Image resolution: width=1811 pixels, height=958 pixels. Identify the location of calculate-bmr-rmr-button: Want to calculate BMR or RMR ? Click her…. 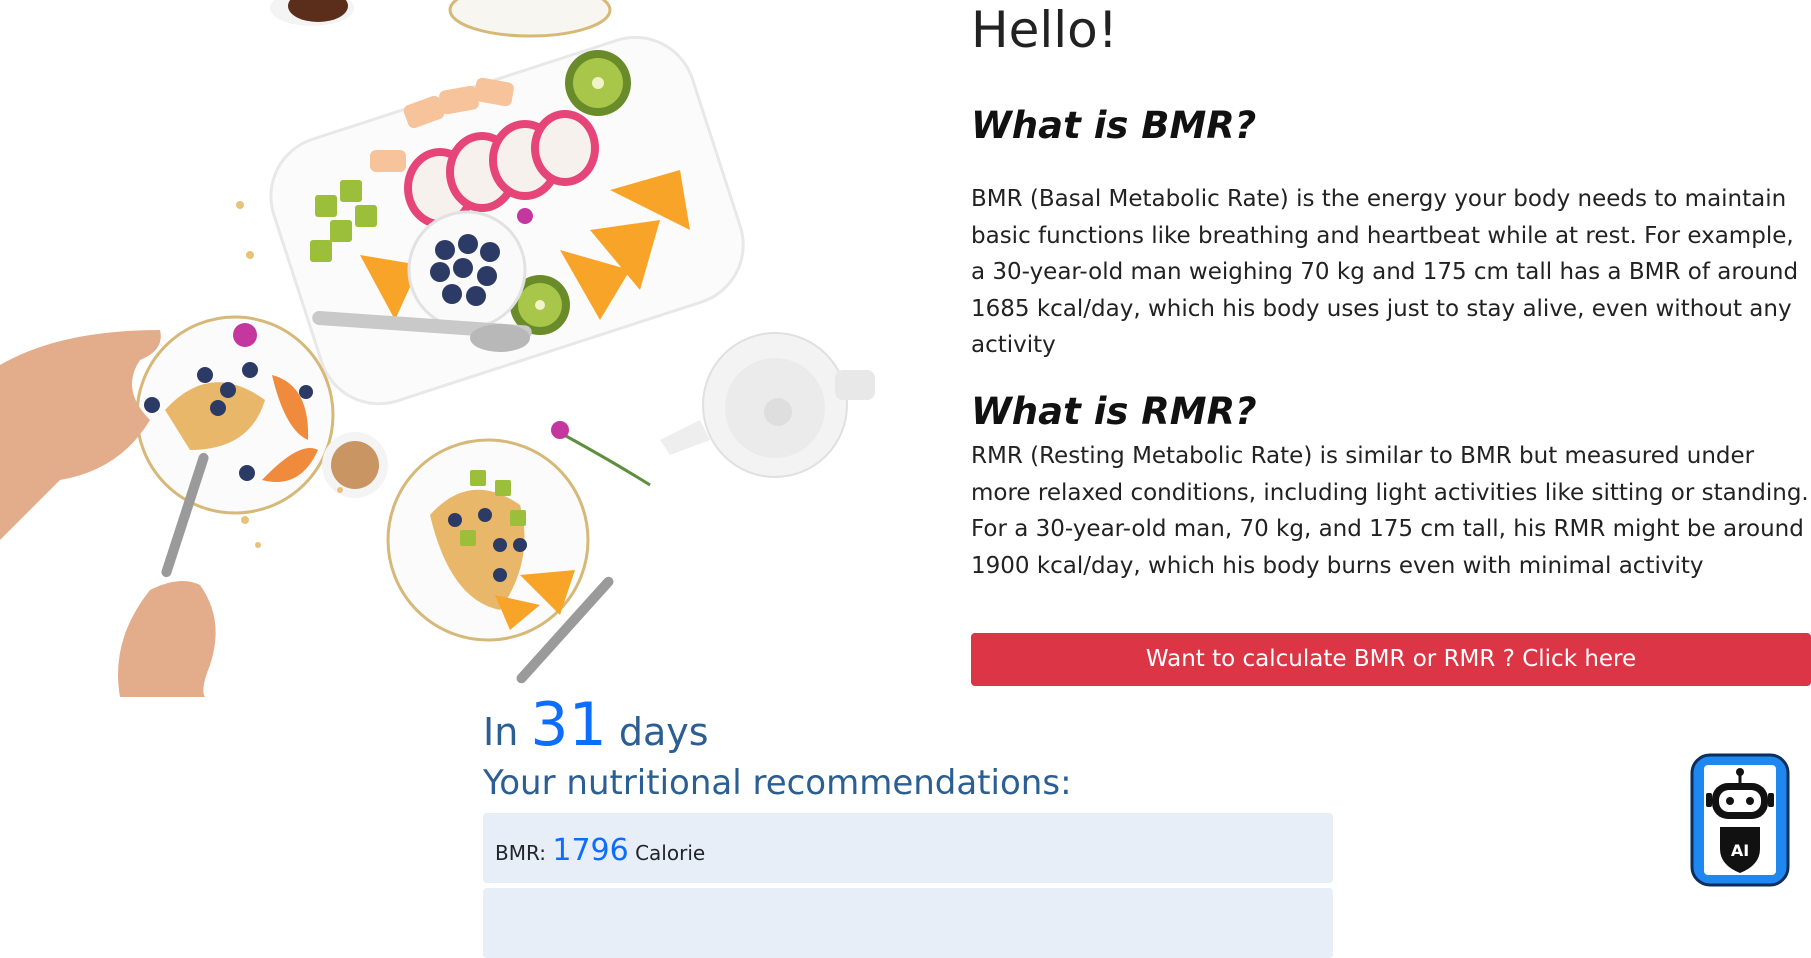
(1391, 659).